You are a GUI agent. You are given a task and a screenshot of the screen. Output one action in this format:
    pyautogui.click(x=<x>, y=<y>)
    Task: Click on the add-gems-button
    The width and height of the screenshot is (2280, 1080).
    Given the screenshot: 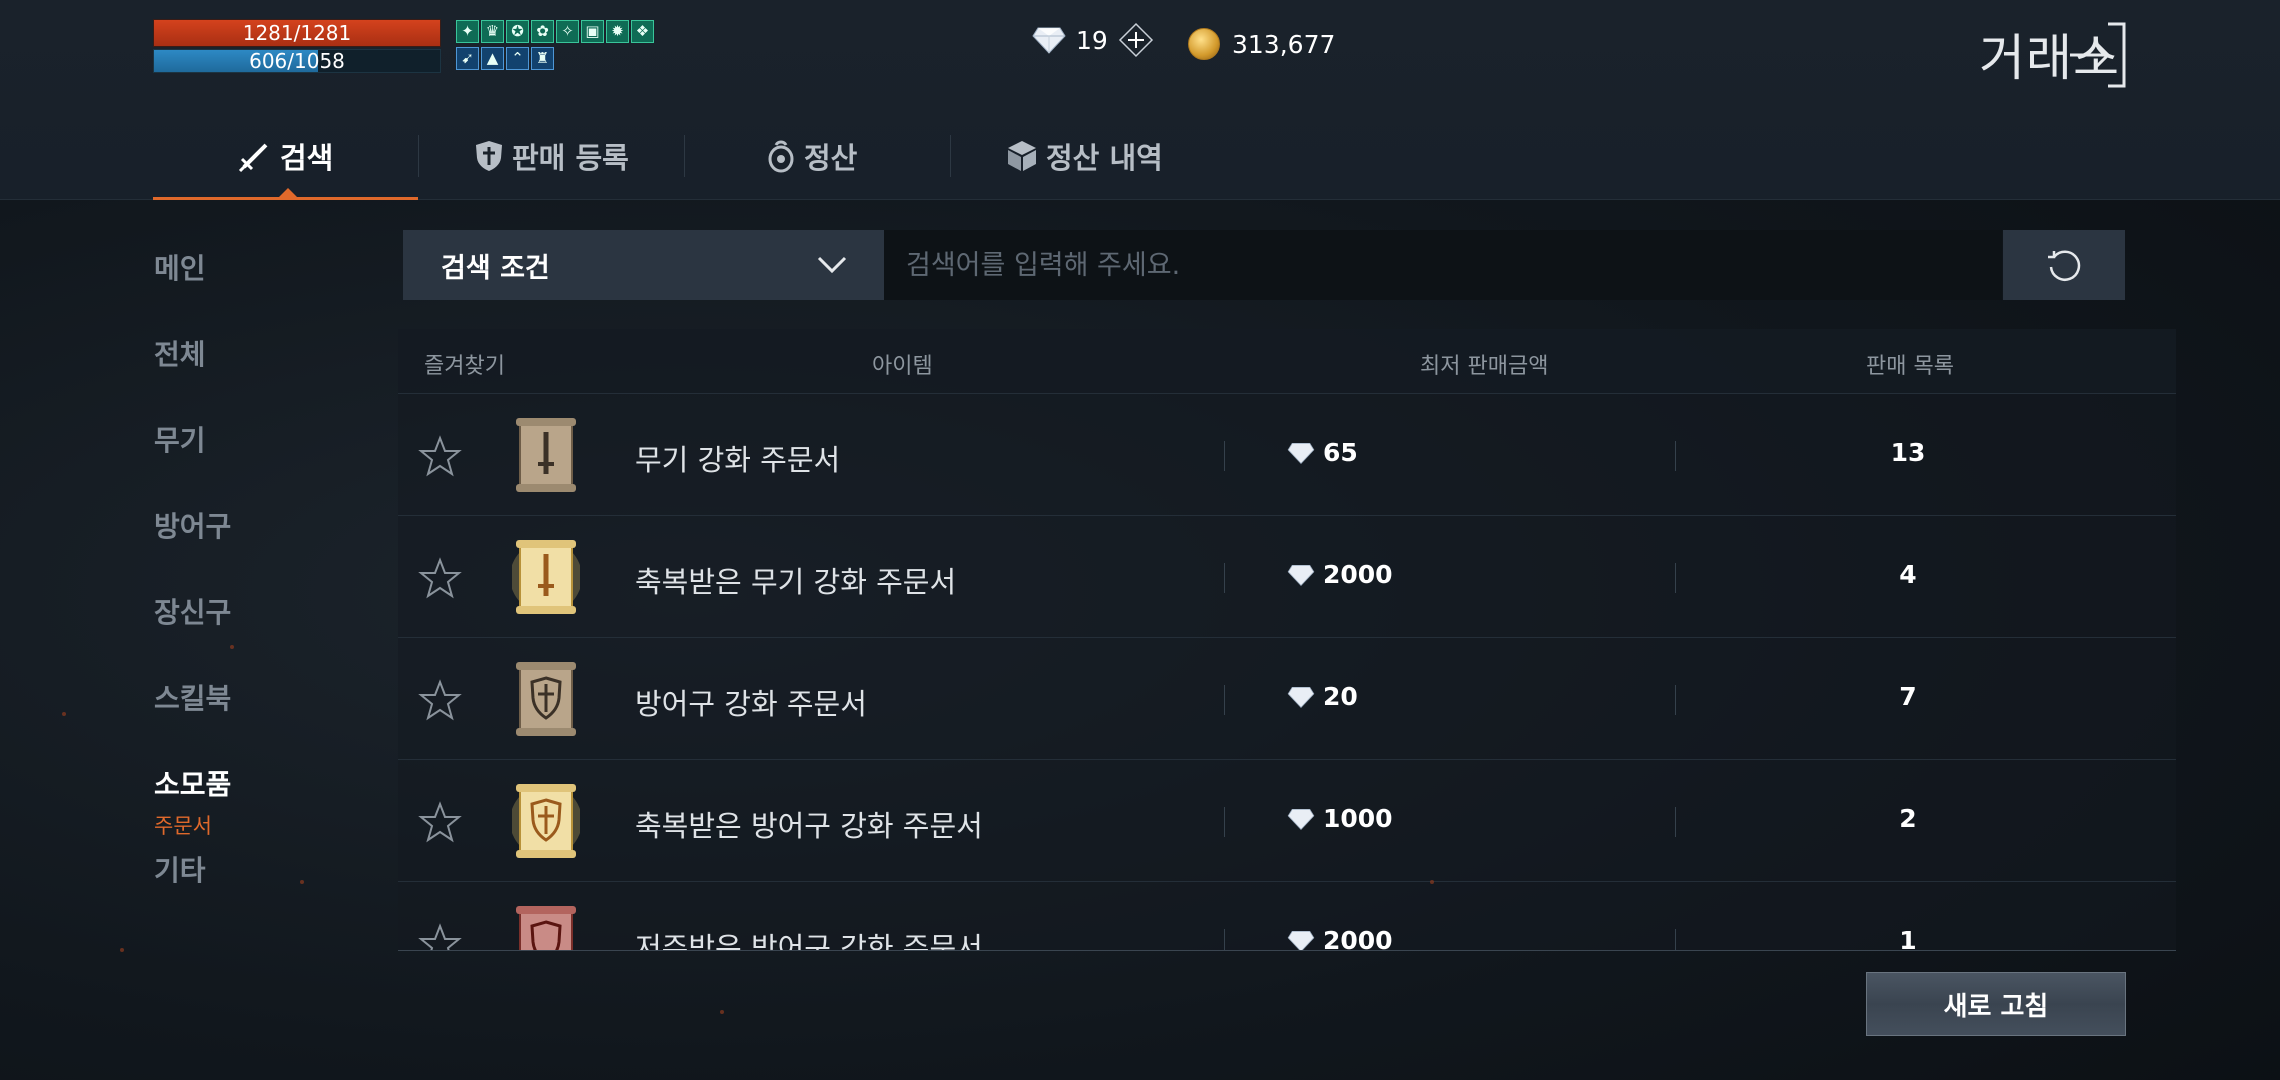 What is the action you would take?
    pyautogui.click(x=1136, y=40)
    